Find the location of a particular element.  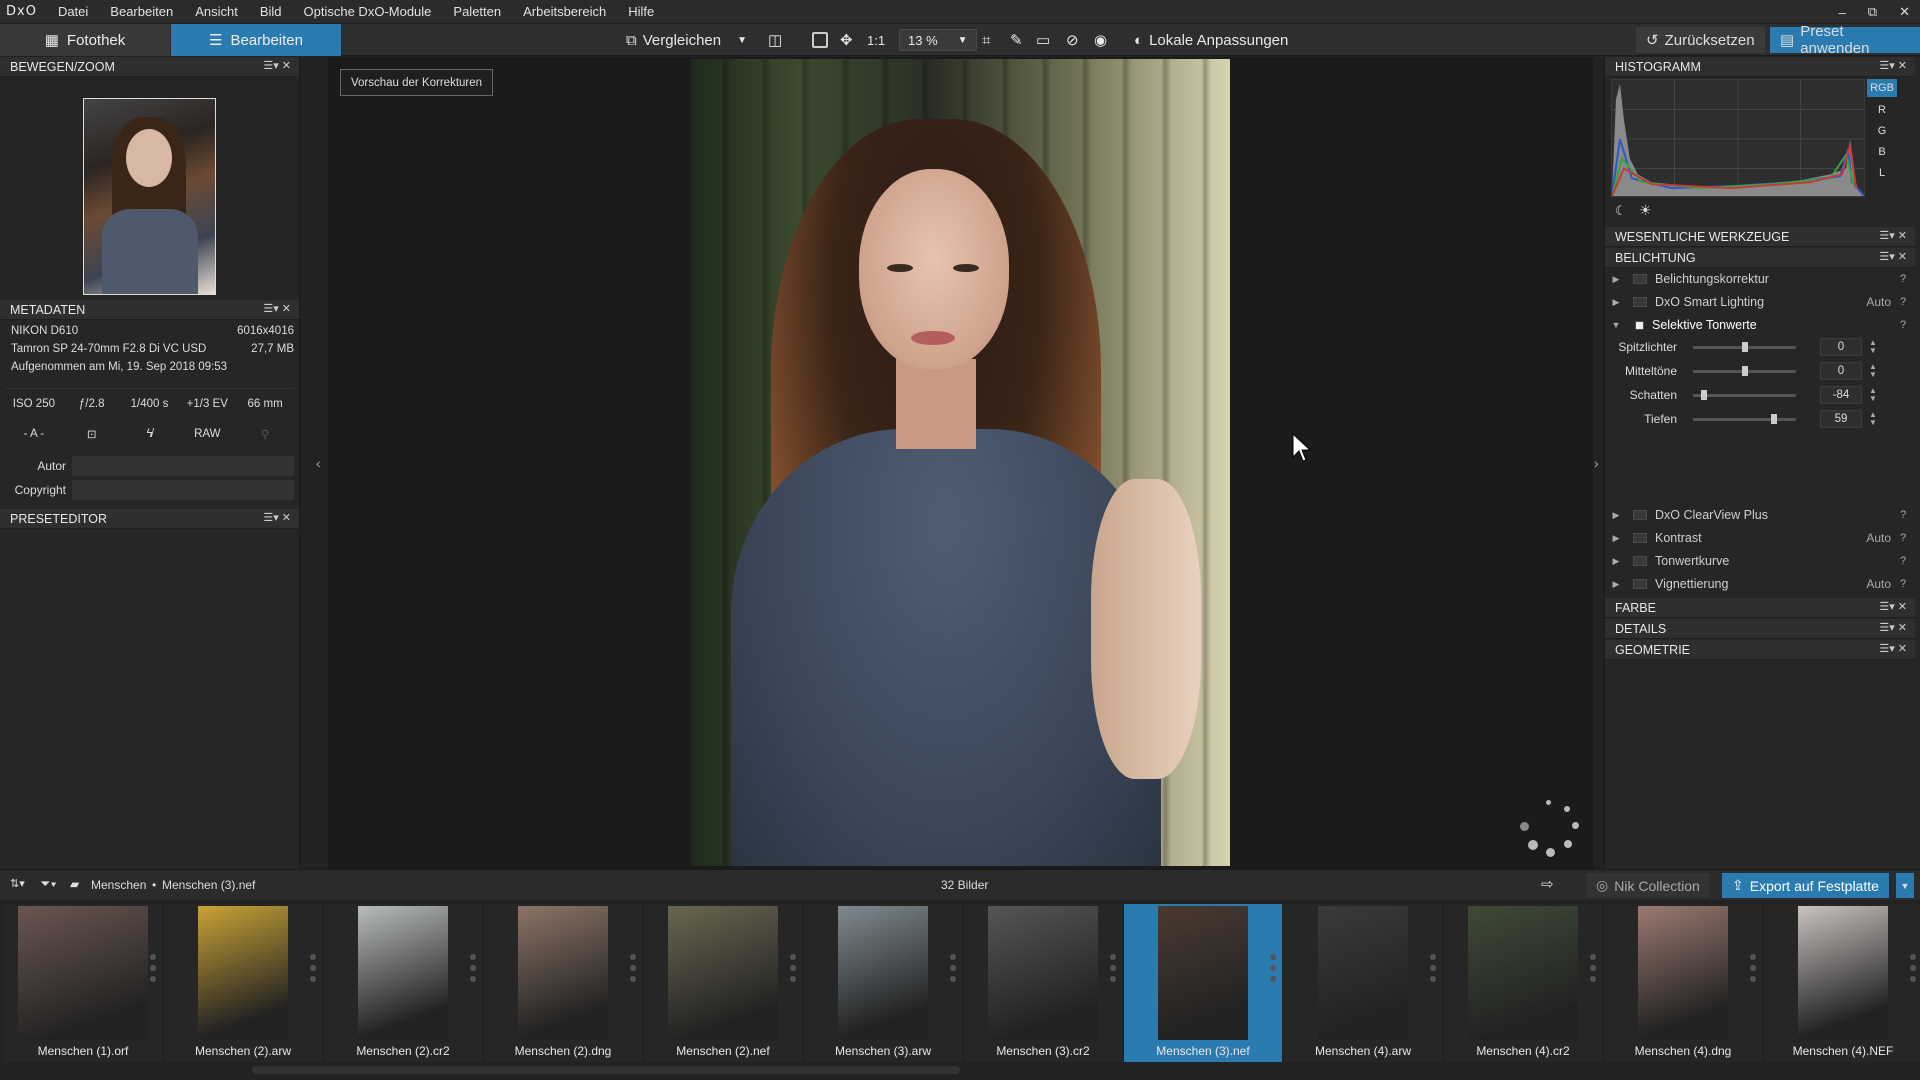

one-to-one-button: 1:1 is located at coordinates (876, 40).